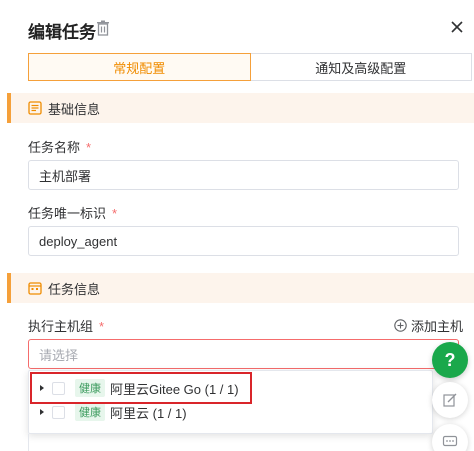 The width and height of the screenshot is (474, 451). Describe the element at coordinates (237, 28) in the screenshot. I see `dialog-header: 编辑任务` at that location.